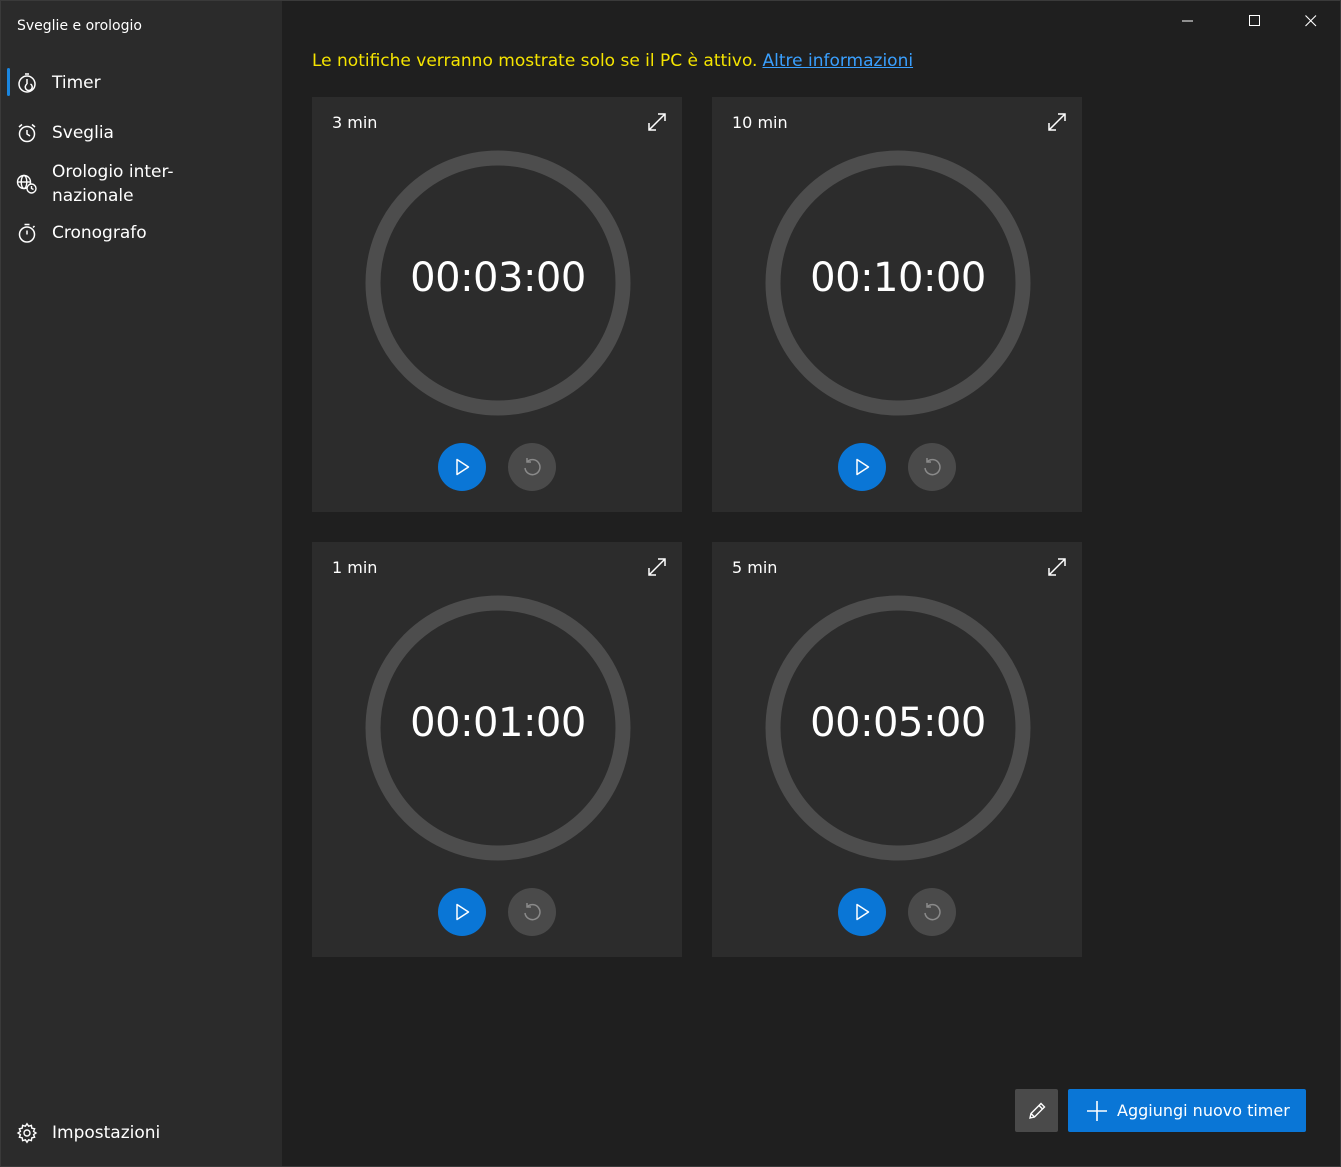 The width and height of the screenshot is (1341, 1167). I want to click on sidebar-item-label: Sveglia, so click(83, 133).